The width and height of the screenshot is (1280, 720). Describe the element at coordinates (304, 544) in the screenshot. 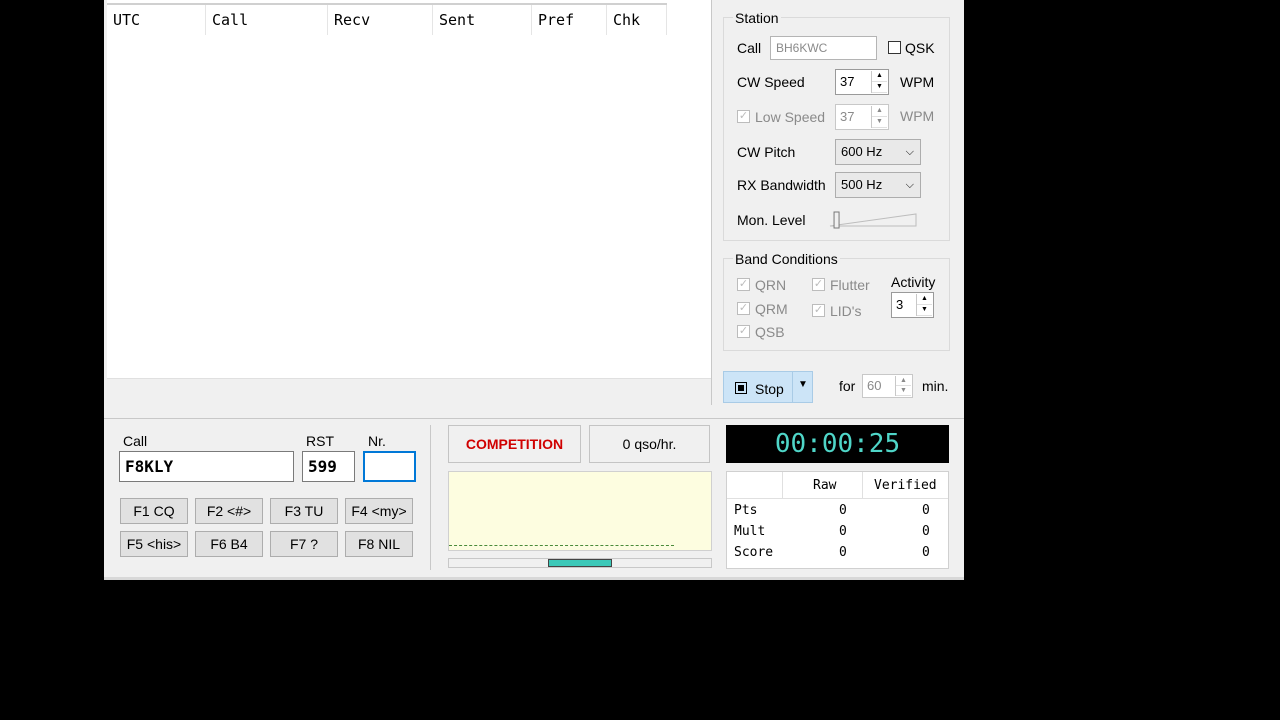

I see `f7-query-button: F7 ?` at that location.